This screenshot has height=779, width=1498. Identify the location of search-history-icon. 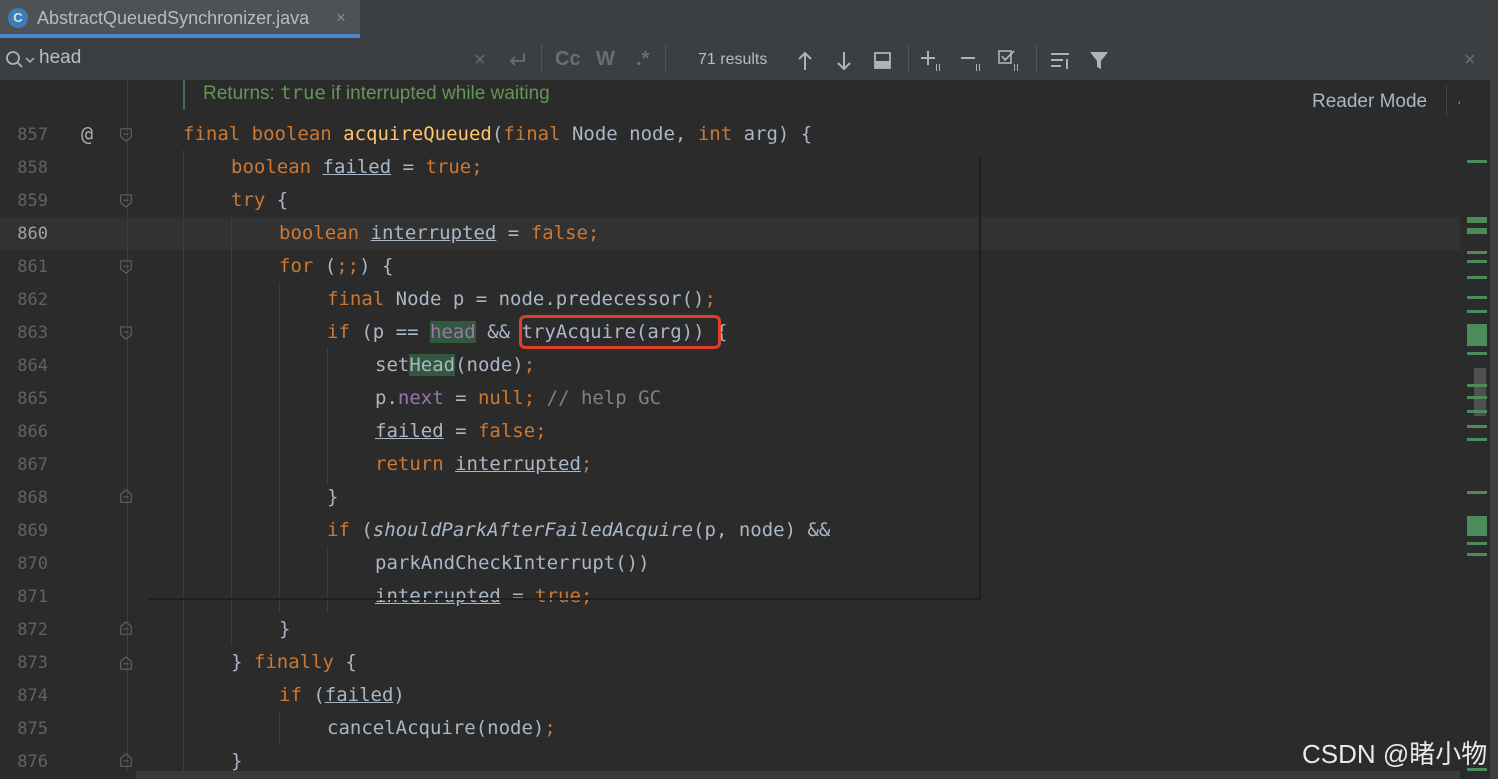
(20, 60).